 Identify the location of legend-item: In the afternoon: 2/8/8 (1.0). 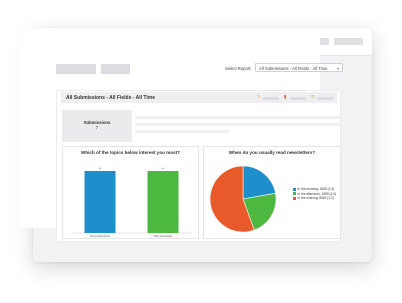
(314, 194).